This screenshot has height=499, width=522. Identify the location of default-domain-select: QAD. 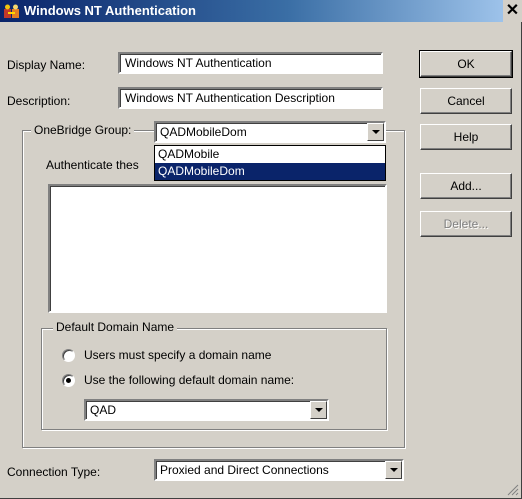
(206, 410).